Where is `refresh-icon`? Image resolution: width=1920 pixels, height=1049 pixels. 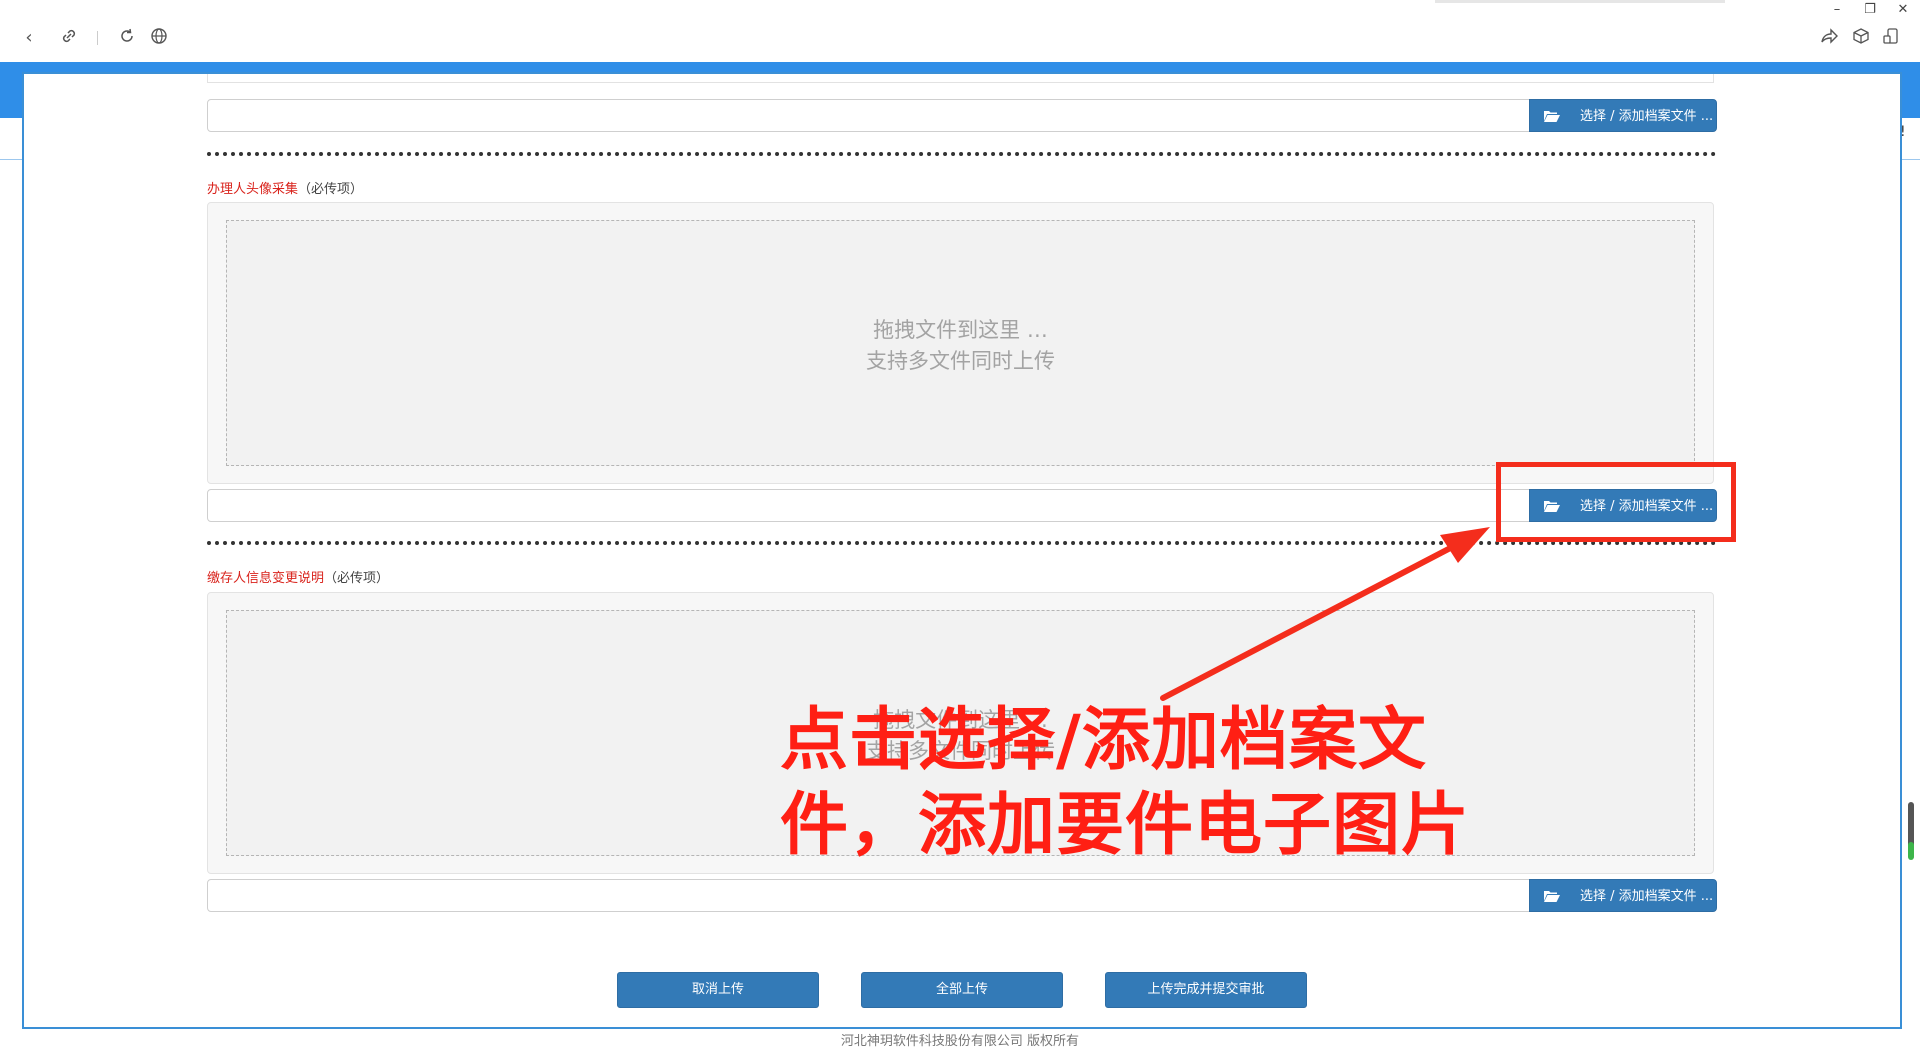 refresh-icon is located at coordinates (127, 38).